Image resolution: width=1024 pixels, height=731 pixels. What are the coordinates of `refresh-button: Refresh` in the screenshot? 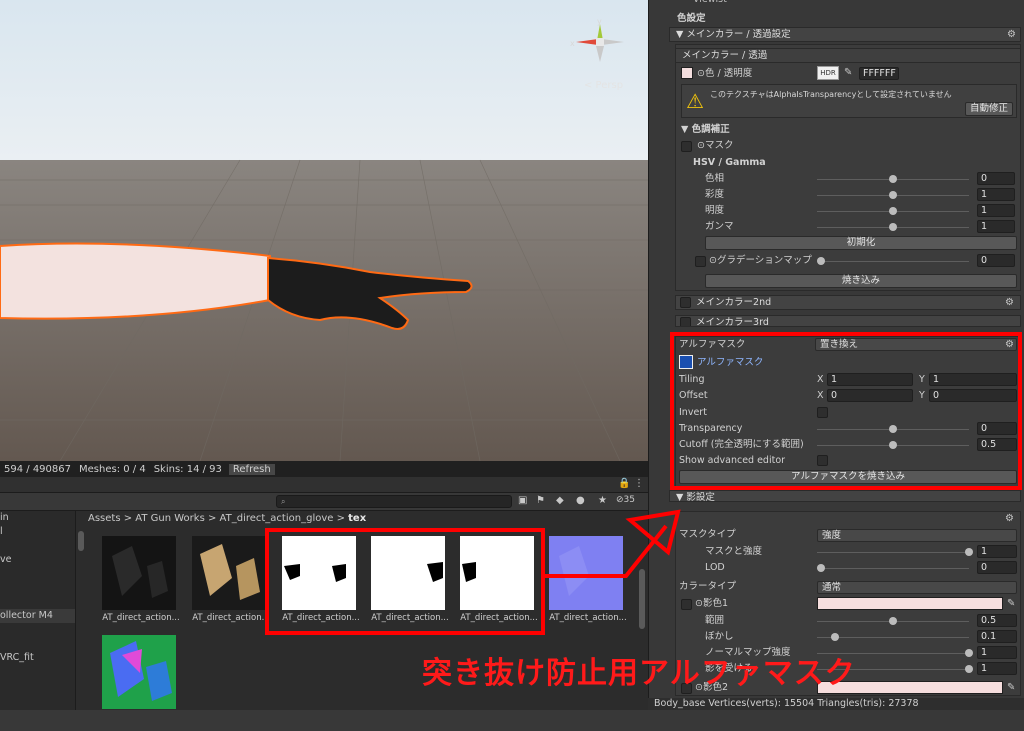 It's located at (251, 469).